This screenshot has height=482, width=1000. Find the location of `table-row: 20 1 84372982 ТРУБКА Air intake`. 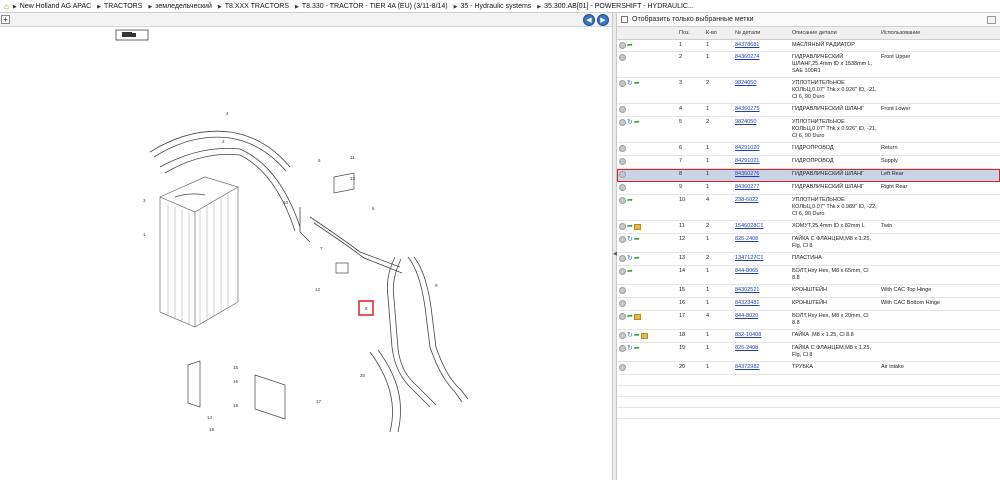

table-row: 20 1 84372982 ТРУБКА Air intake is located at coordinates (808, 368).